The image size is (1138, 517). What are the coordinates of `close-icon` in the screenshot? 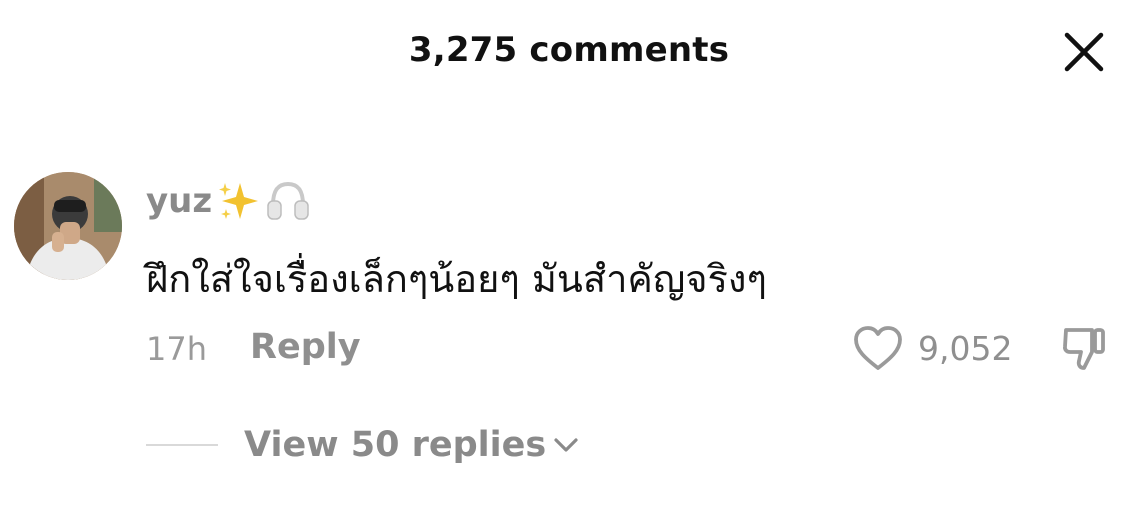 It's located at (1084, 52).